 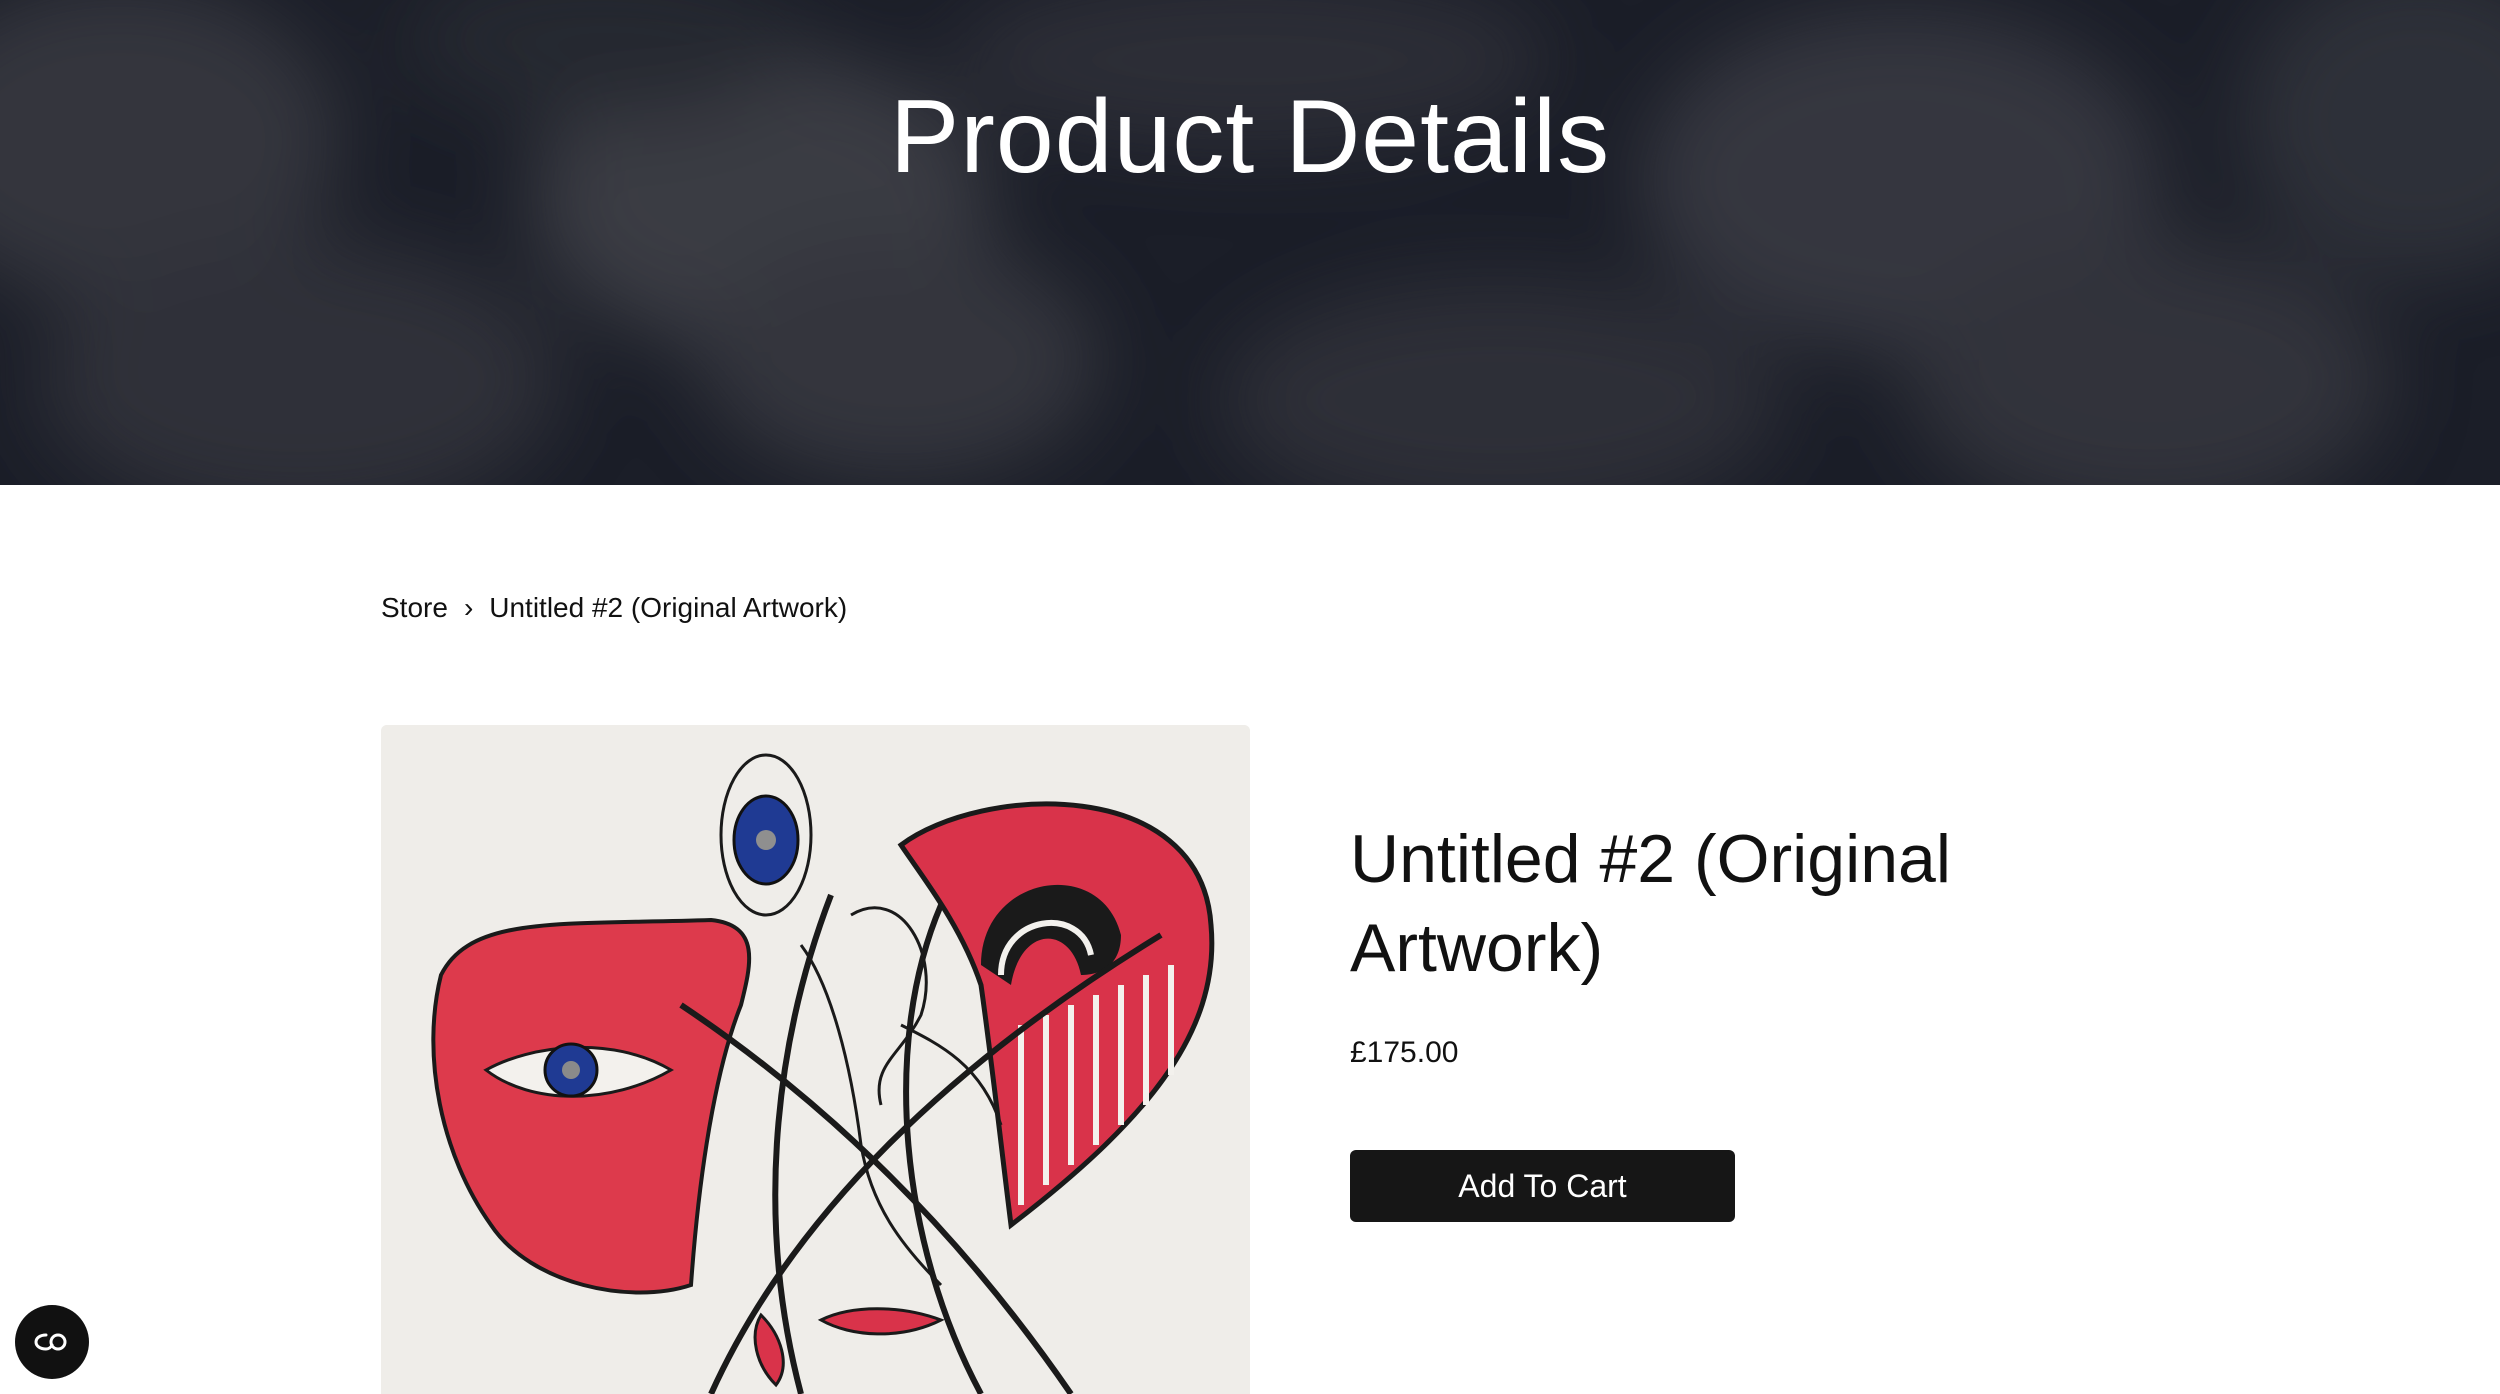 What do you see at coordinates (1404, 1052) in the screenshot?
I see `product-price: £175.00` at bounding box center [1404, 1052].